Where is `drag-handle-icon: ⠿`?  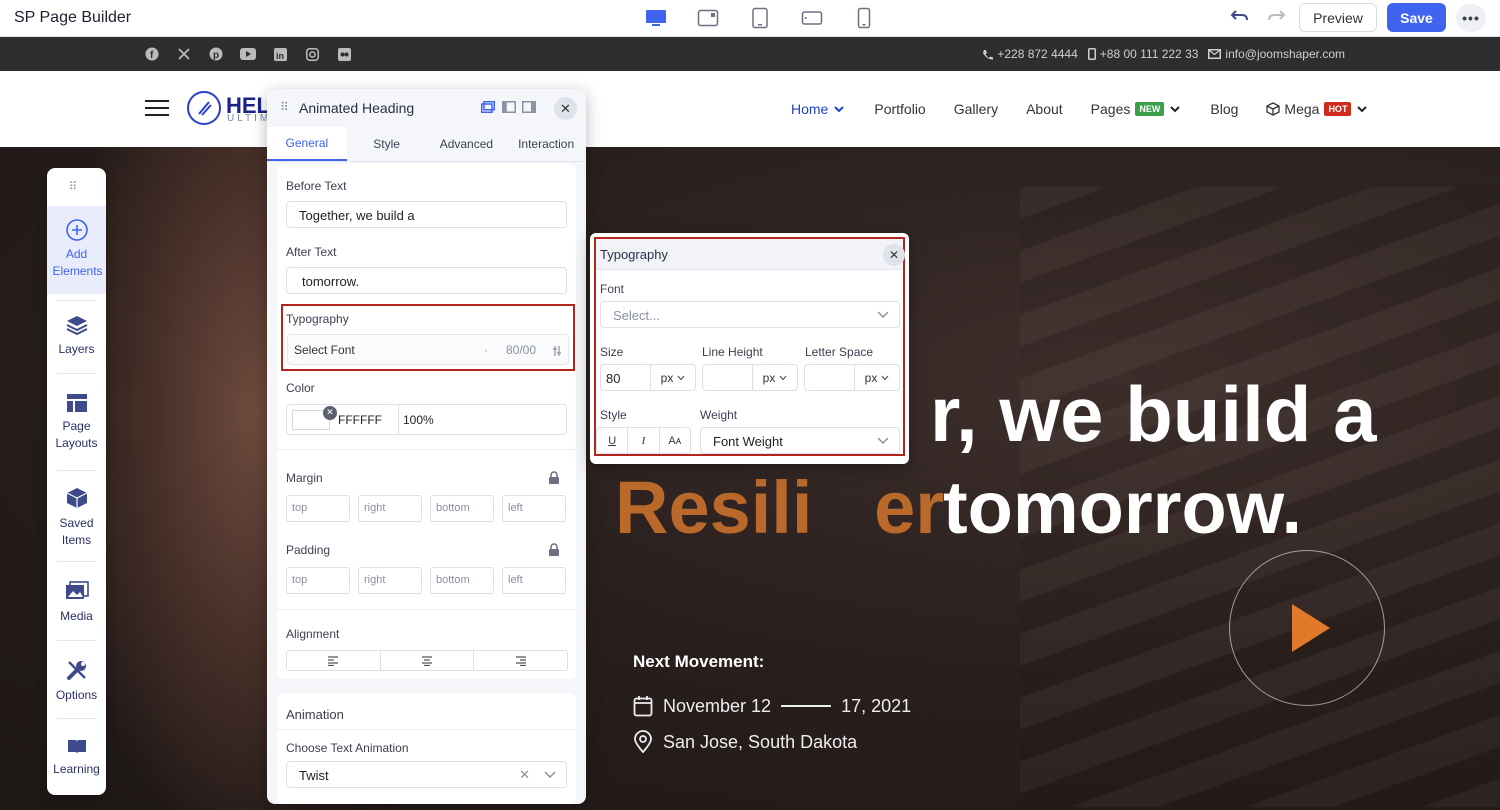
drag-handle-icon: ⠿ is located at coordinates (73, 186).